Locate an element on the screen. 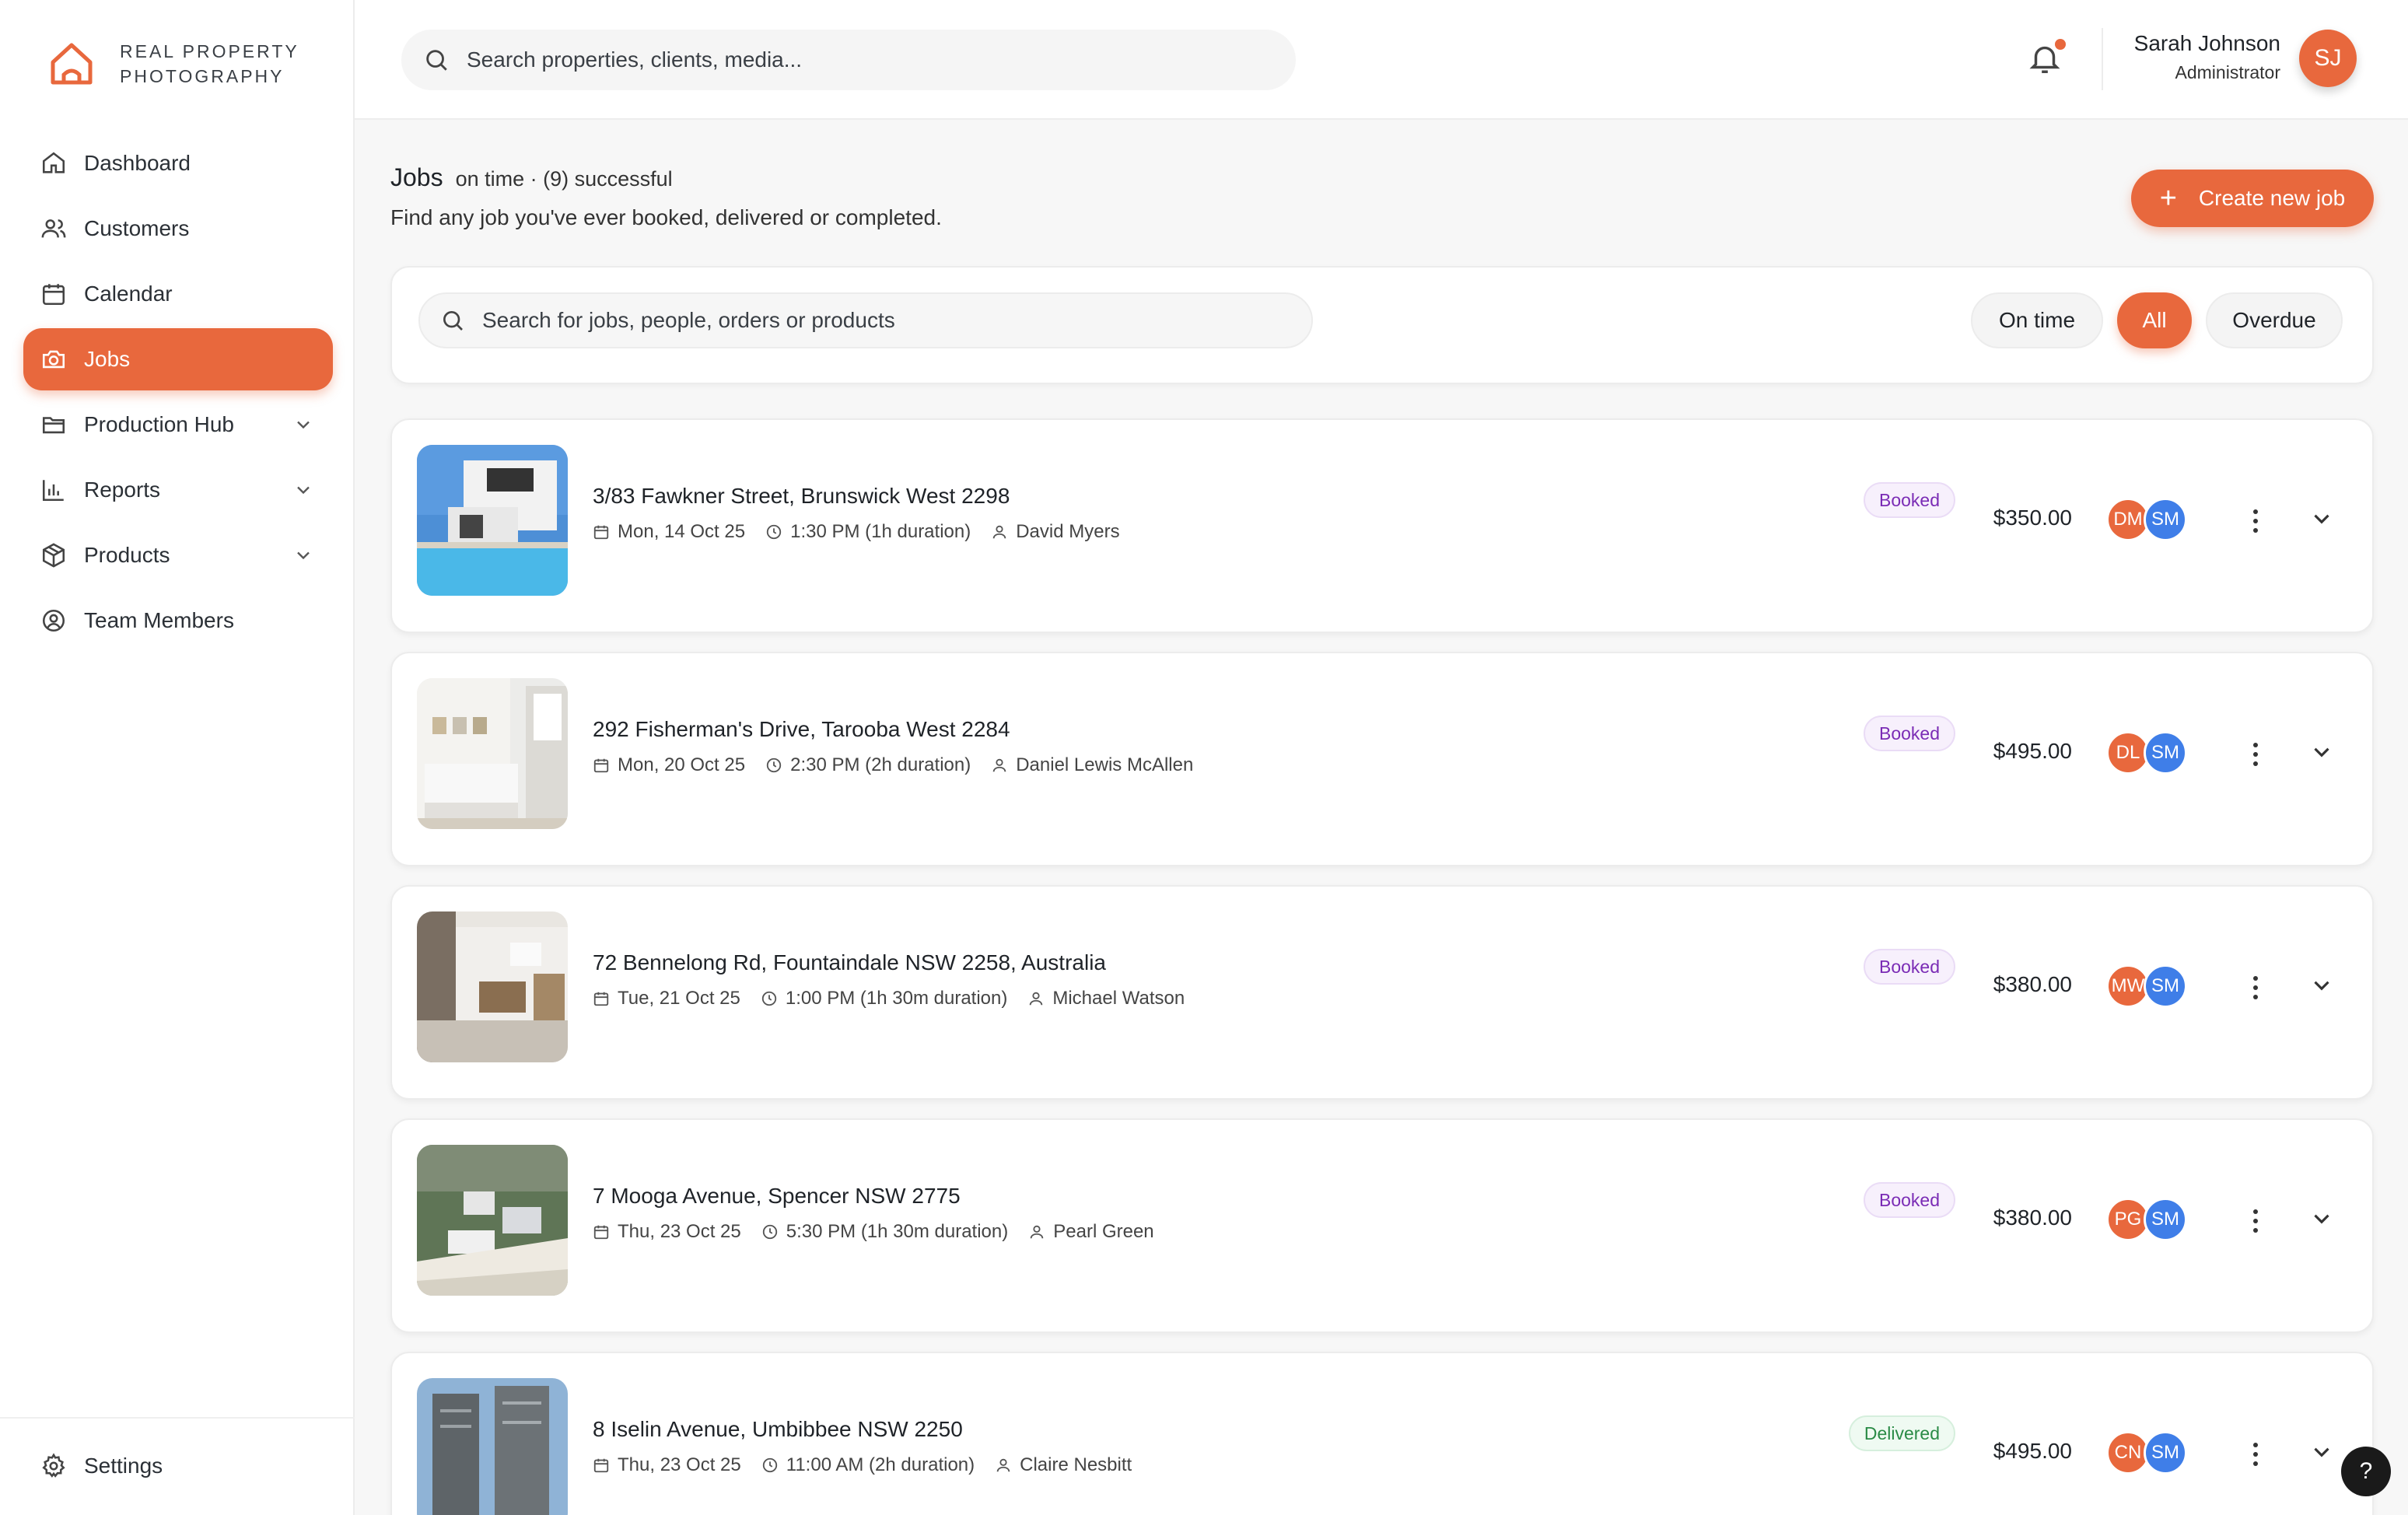  job-address: 8 Iselin Avenue, Umbibbee NSW 2250 is located at coordinates (778, 1430).